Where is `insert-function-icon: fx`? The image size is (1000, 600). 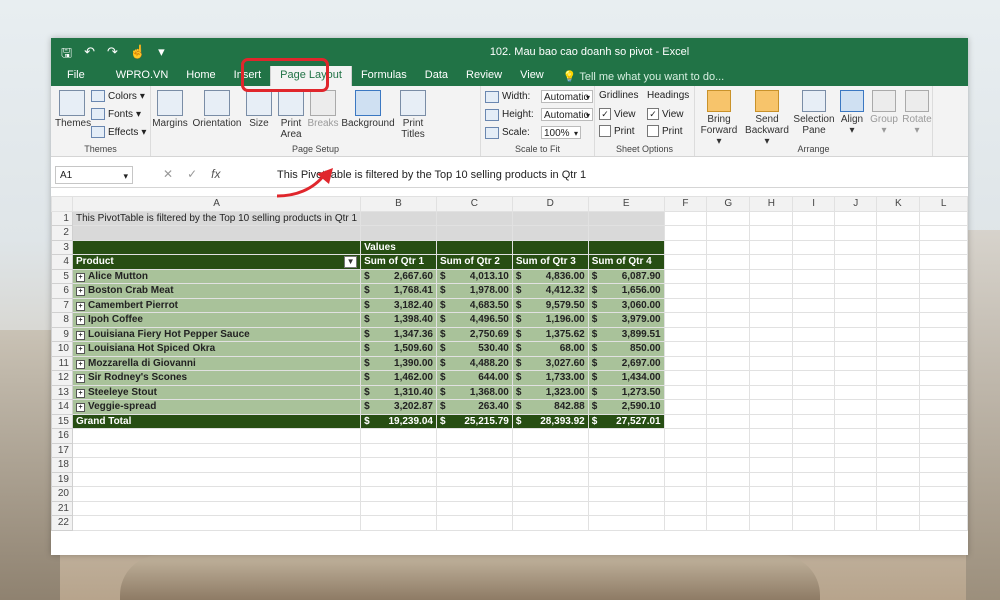
insert-function-icon: fx is located at coordinates (215, 174).